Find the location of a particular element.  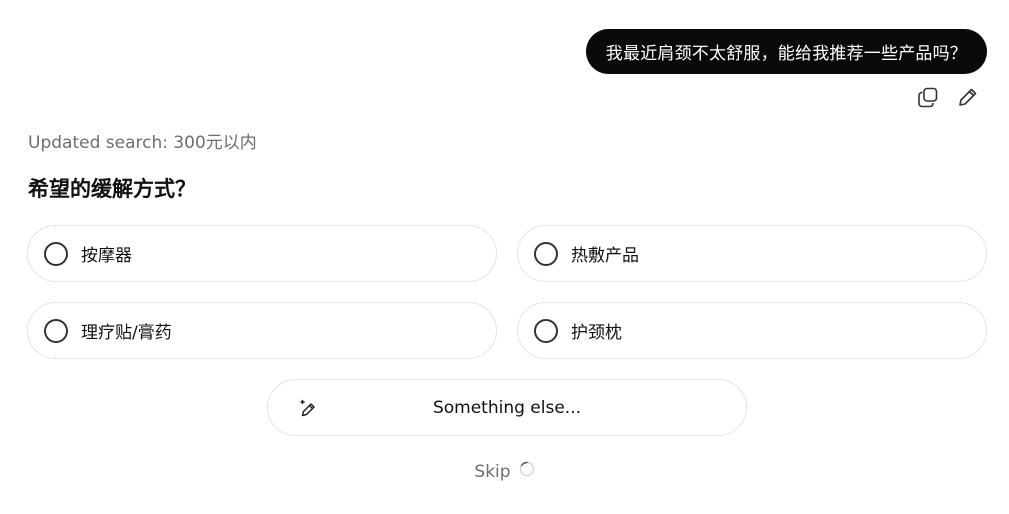

updated-search-note: Updated search: 300元以内 is located at coordinates (142, 143).